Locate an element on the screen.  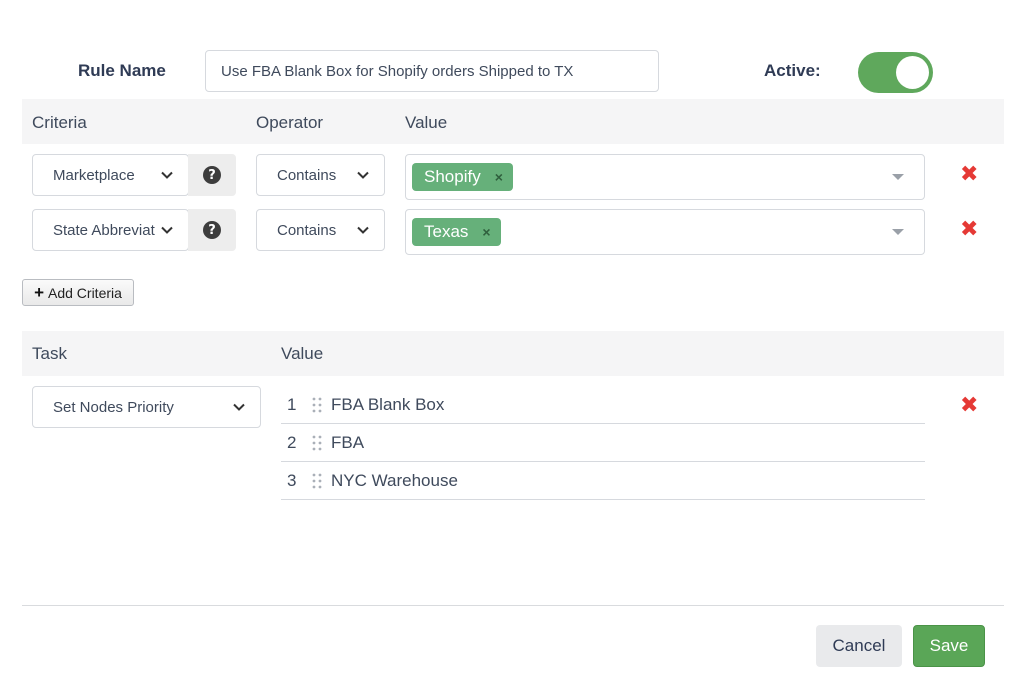
criteria-field-select-marketplace: Marketplace is located at coordinates (110, 175).